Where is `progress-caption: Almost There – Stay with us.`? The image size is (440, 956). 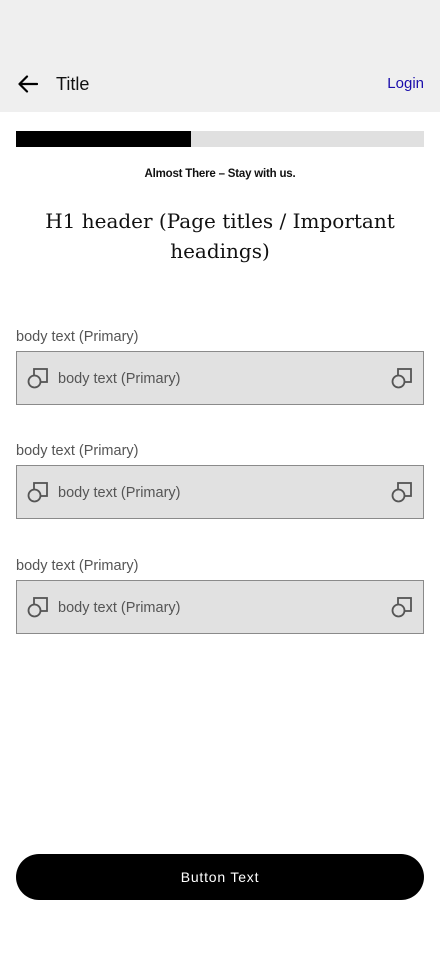 progress-caption: Almost There – Stay with us. is located at coordinates (220, 174).